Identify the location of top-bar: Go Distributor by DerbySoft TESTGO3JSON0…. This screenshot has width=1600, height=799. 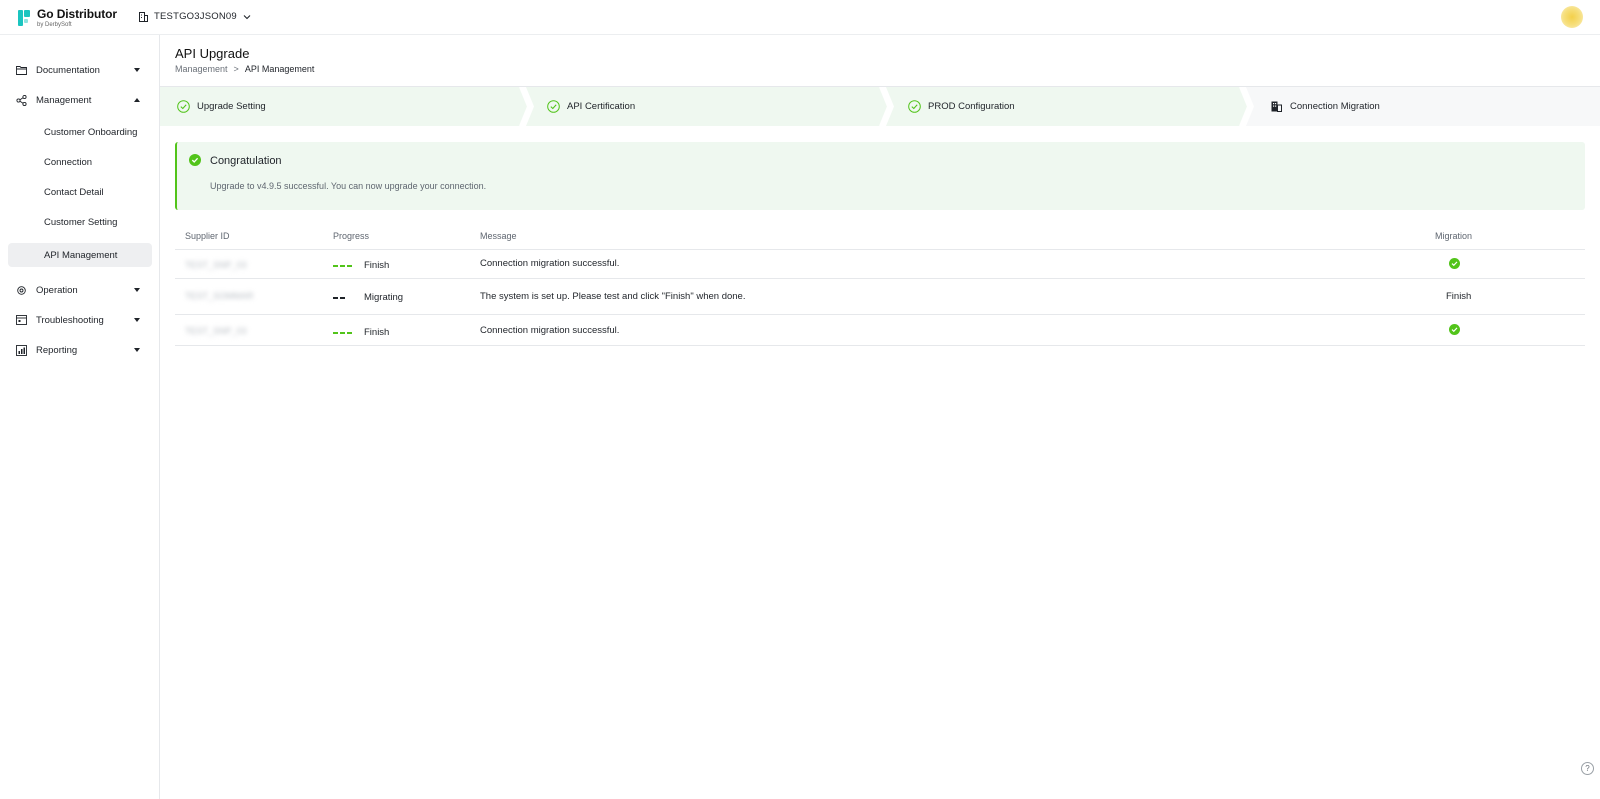
(800, 17).